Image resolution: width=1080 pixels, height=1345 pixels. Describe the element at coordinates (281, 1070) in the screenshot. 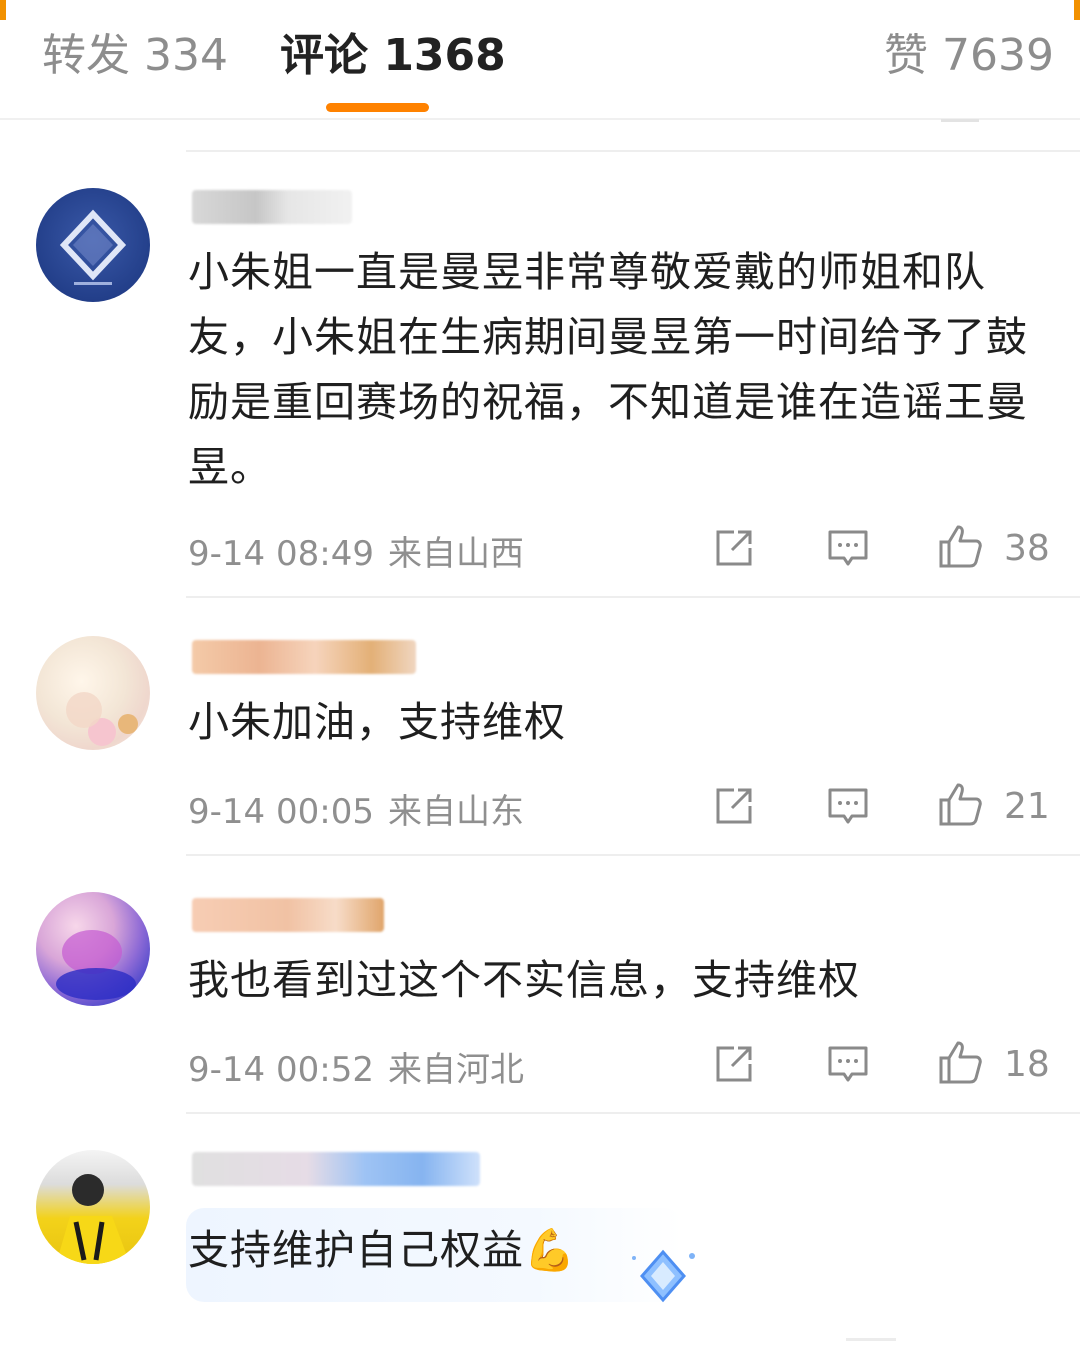

I see `comment-time: 9-14 00:52` at that location.